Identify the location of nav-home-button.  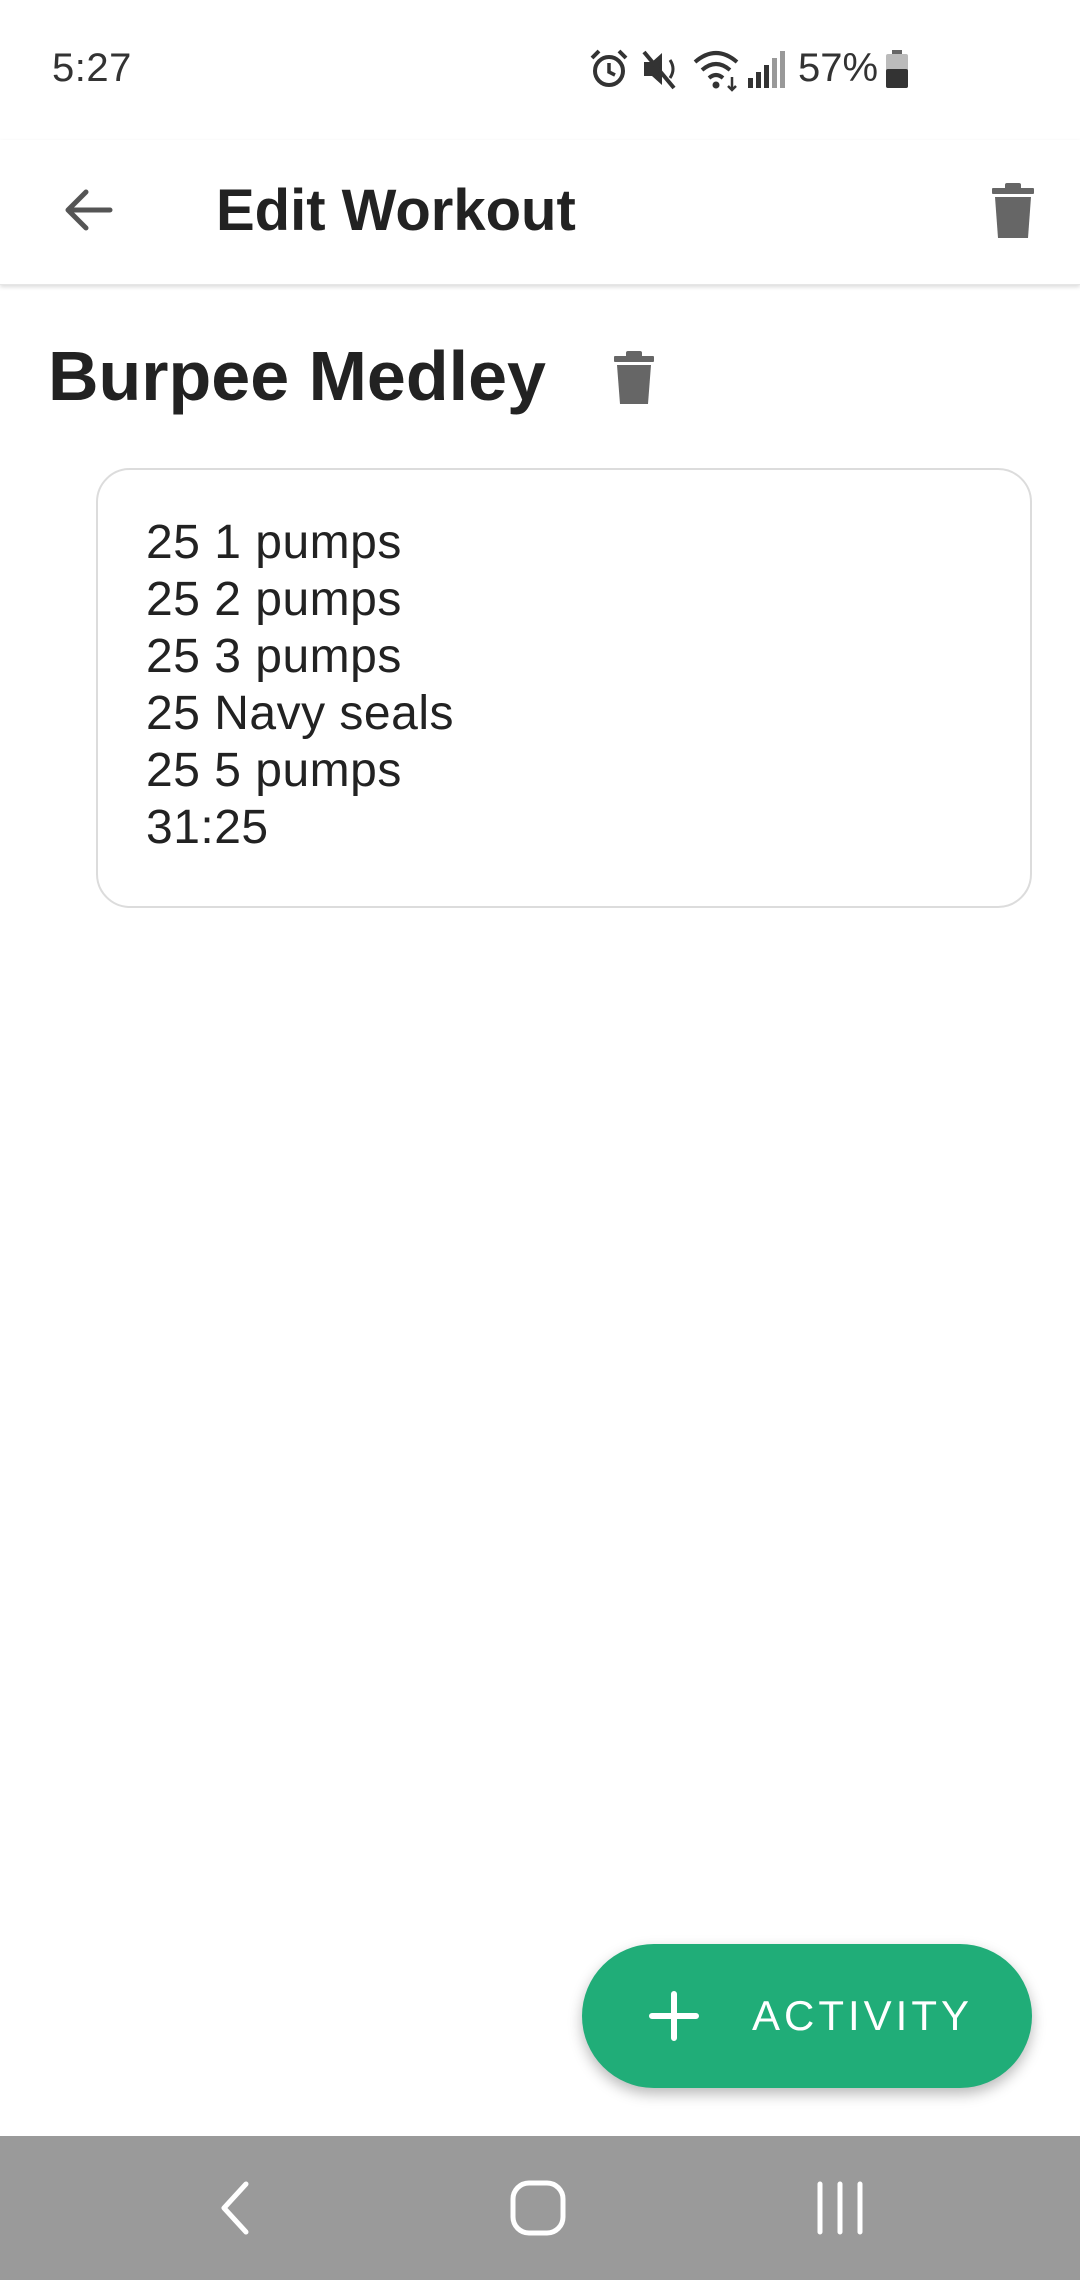
(538, 2208).